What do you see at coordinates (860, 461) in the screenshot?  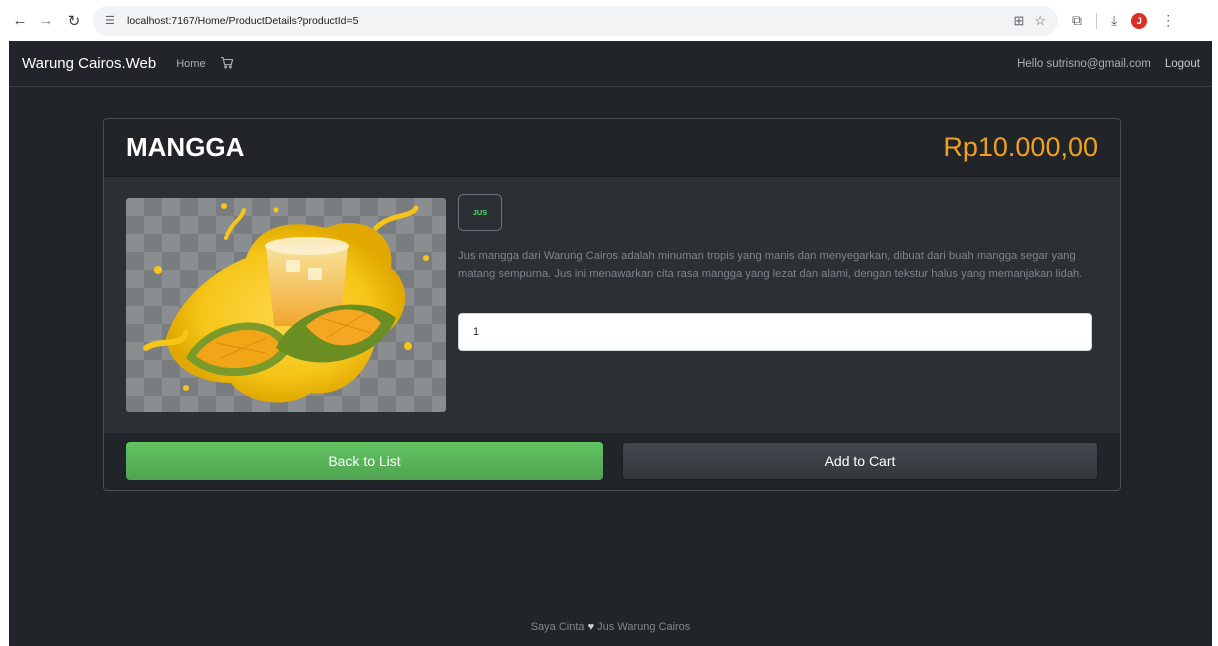 I see `add-to-cart-button: Add to Cart` at bounding box center [860, 461].